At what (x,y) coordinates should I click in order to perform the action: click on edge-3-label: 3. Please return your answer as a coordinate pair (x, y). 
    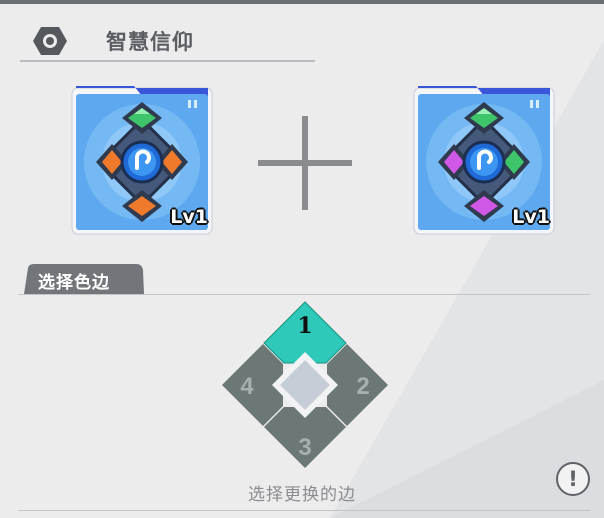
    Looking at the image, I should click on (304, 447).